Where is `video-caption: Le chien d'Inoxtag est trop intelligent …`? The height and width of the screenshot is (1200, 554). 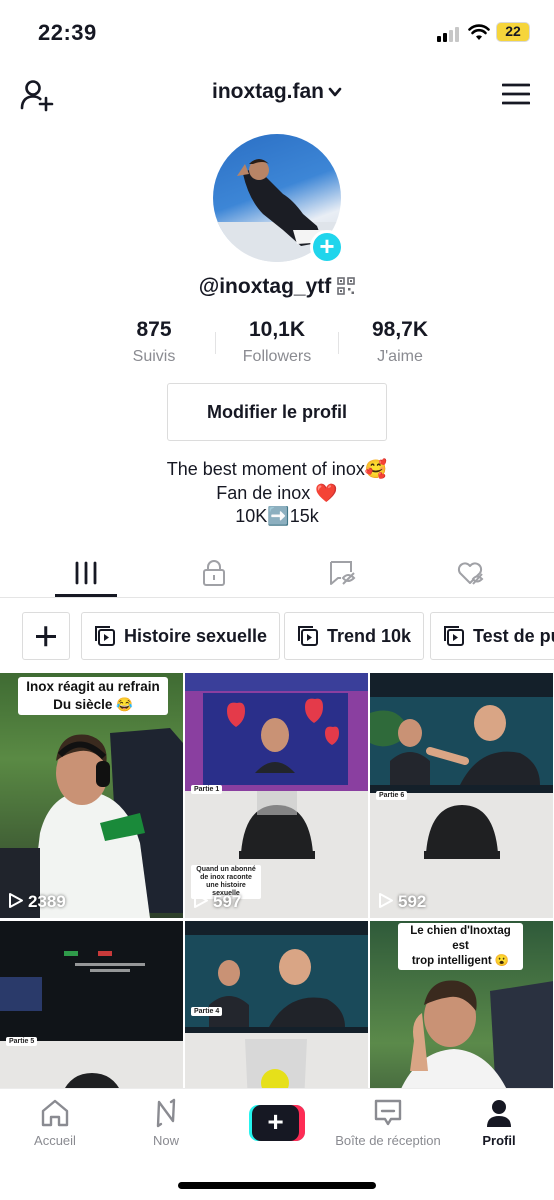 video-caption: Le chien d'Inoxtag est trop intelligent … is located at coordinates (460, 946).